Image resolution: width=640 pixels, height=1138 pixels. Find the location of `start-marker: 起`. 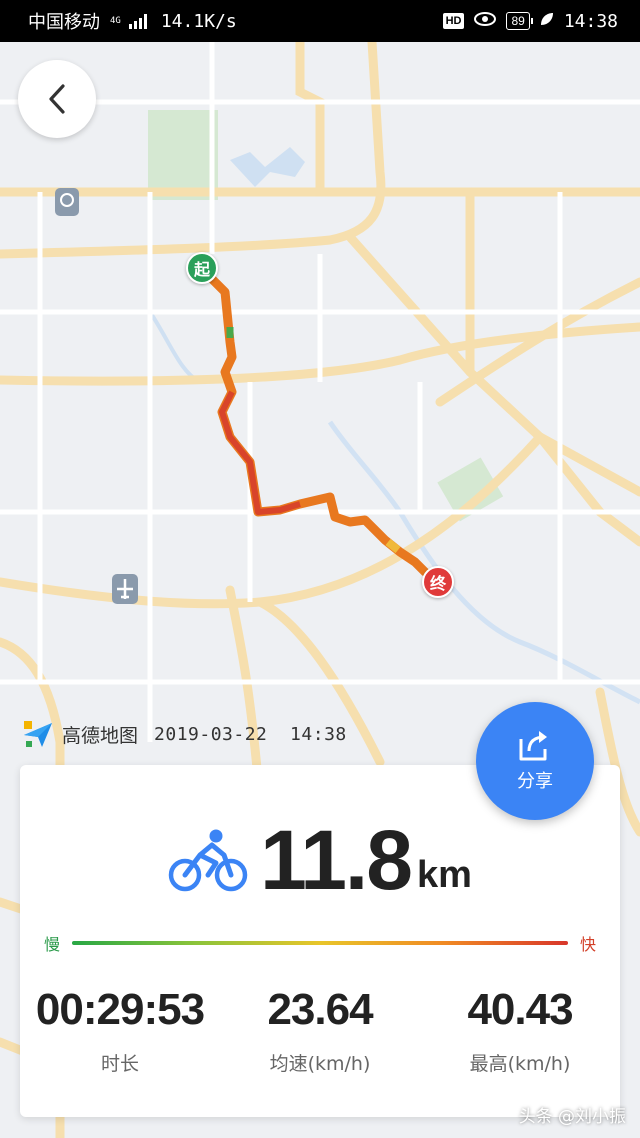

start-marker: 起 is located at coordinates (202, 268).